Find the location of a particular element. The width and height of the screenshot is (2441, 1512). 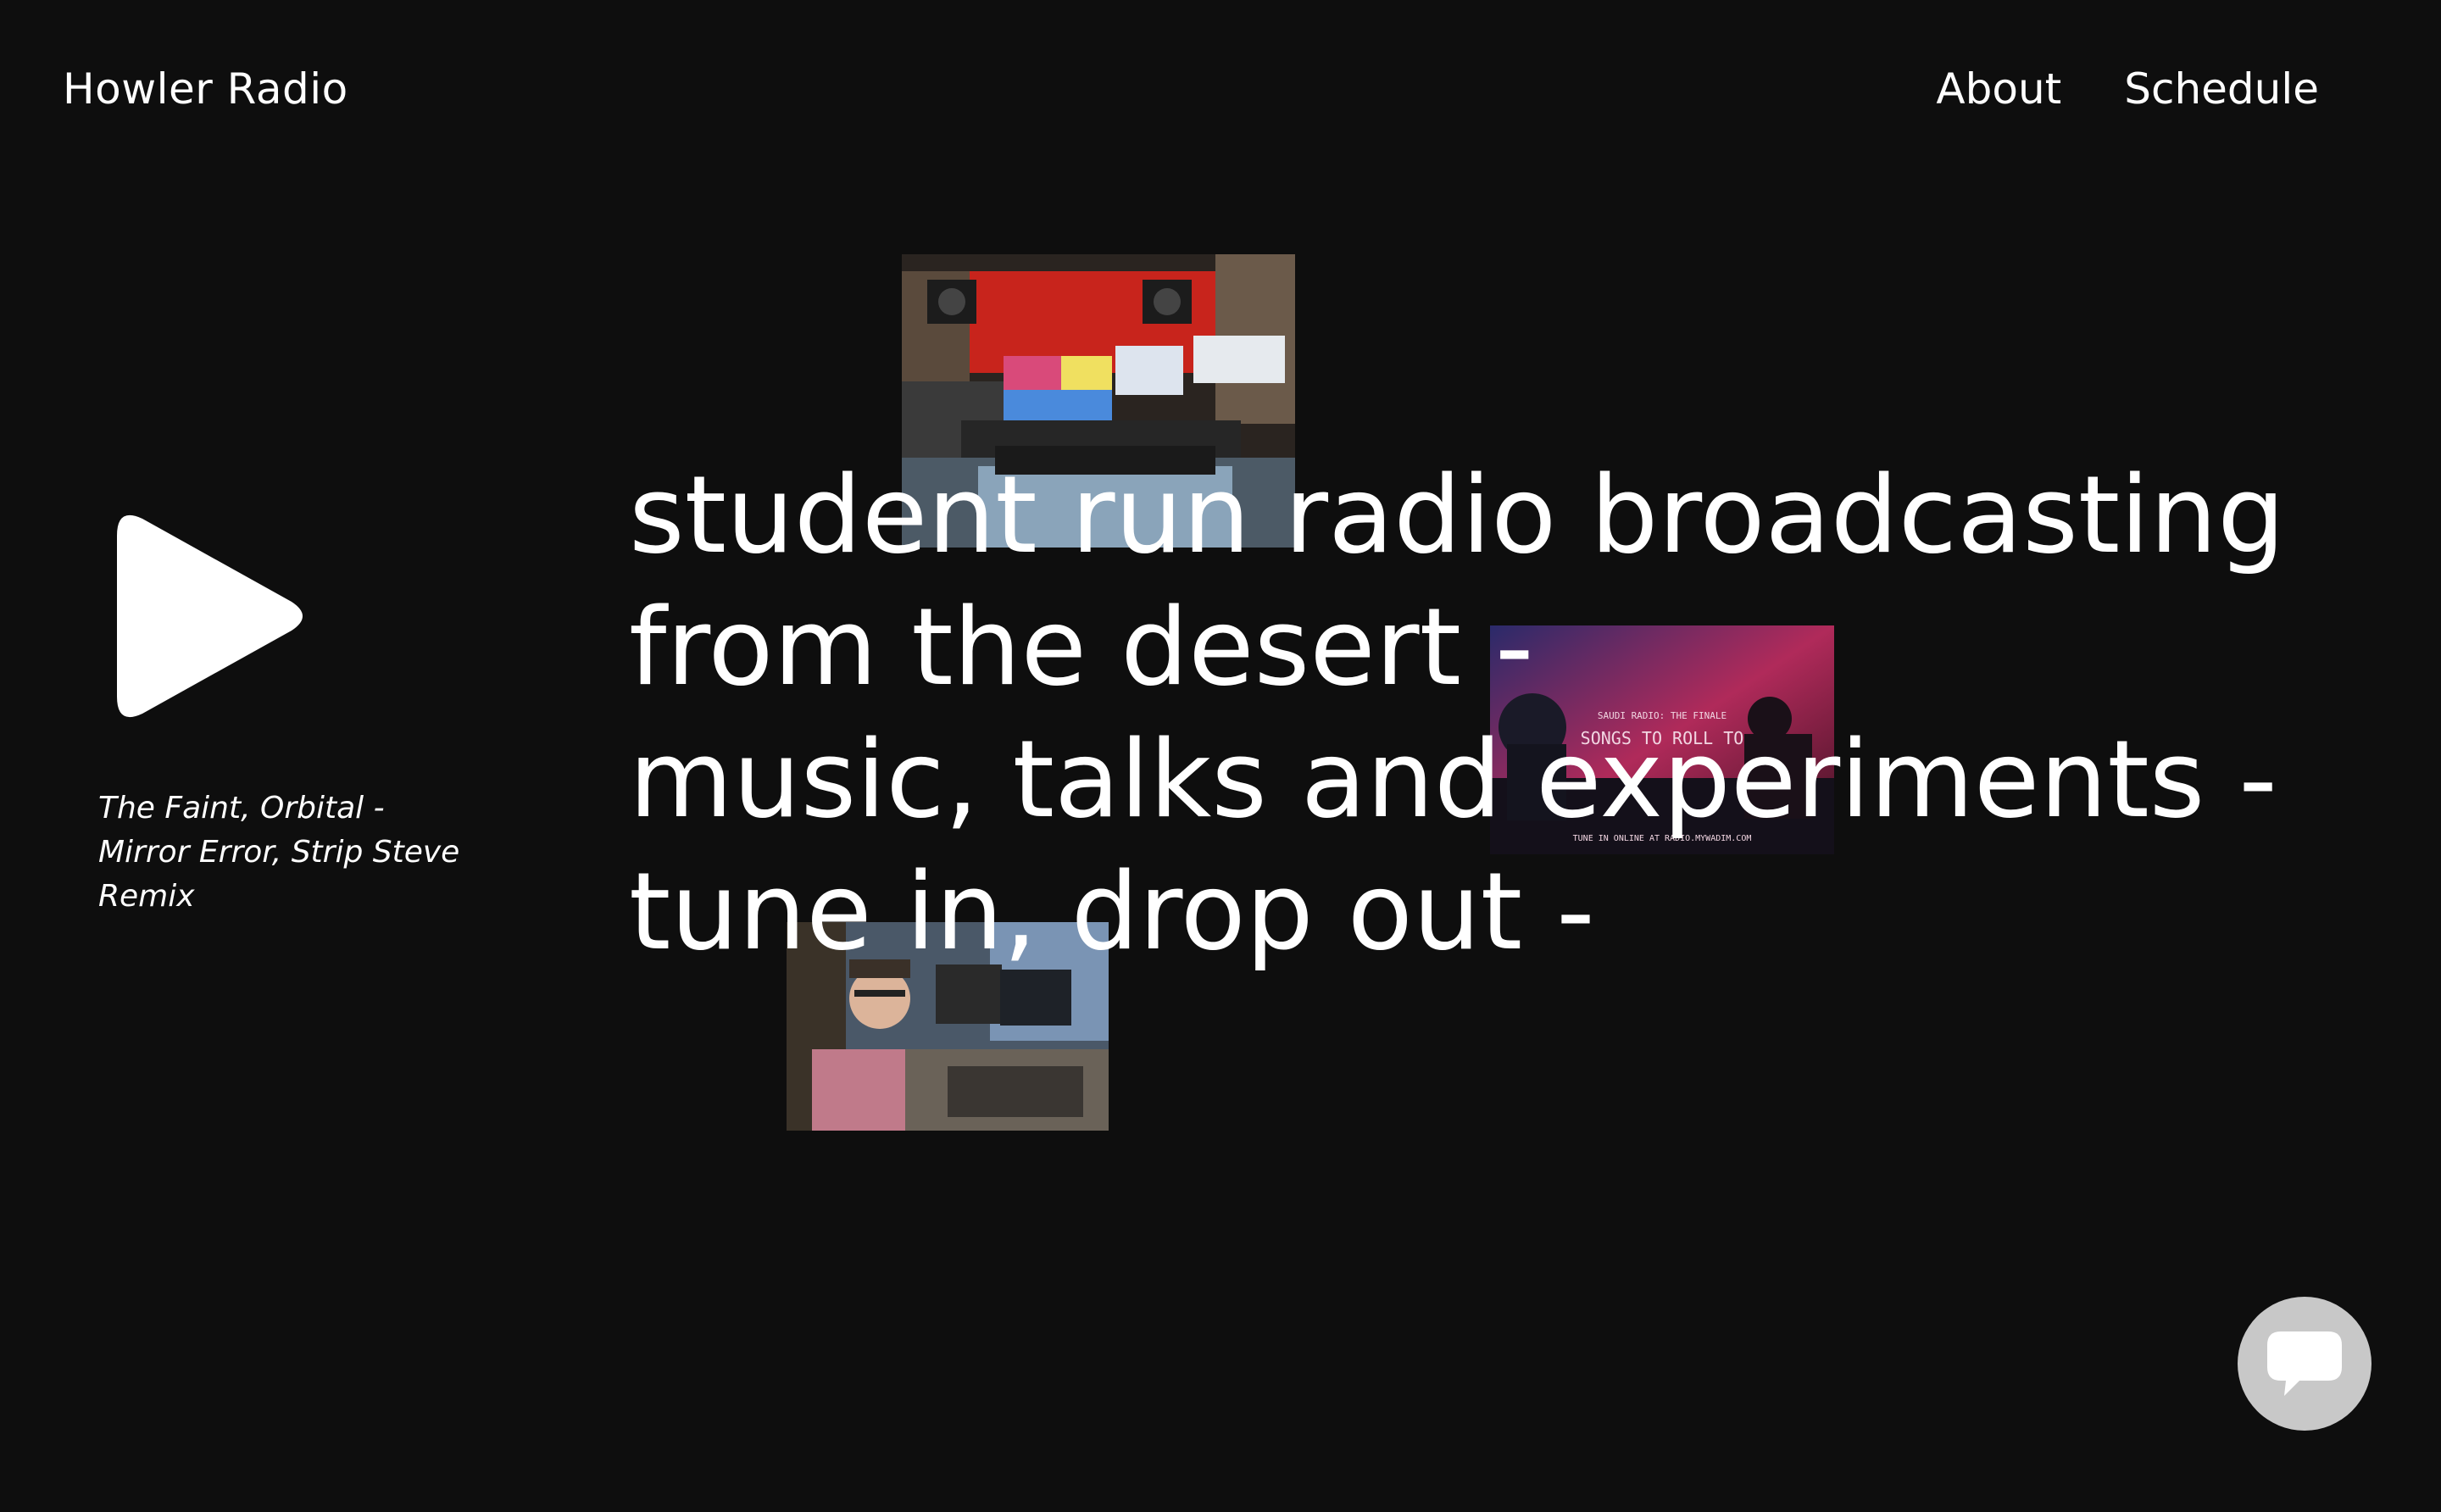

hero-line-3: music, talks and experiments - is located at coordinates (1453, 780).